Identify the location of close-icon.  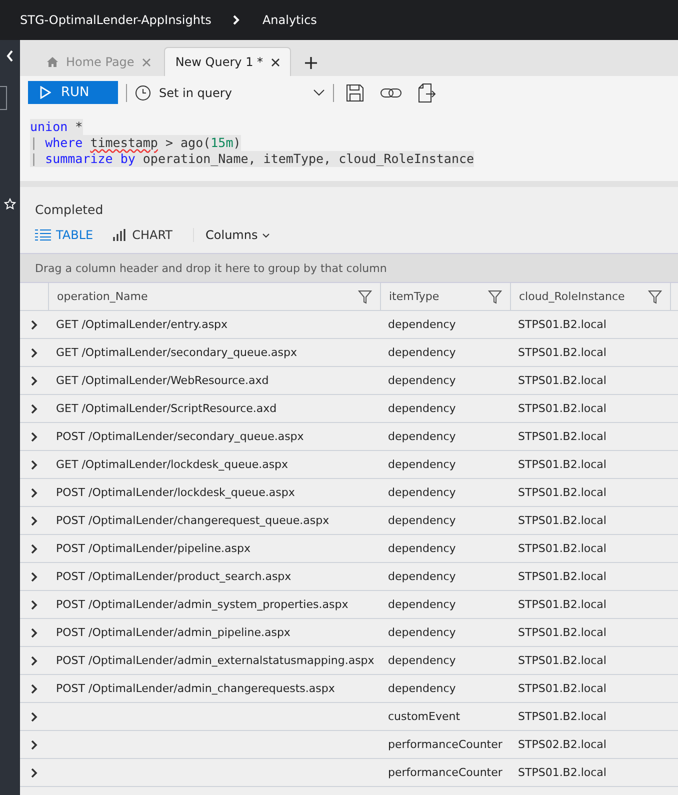
(275, 62).